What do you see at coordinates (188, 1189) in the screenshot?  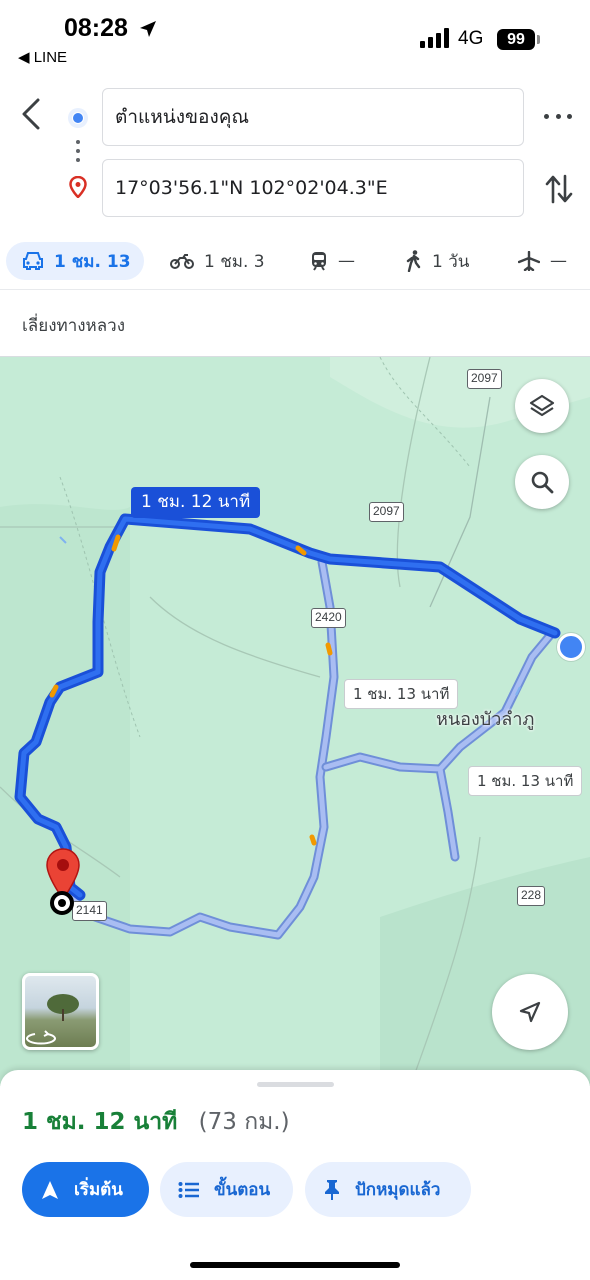 I see `list-icon` at bounding box center [188, 1189].